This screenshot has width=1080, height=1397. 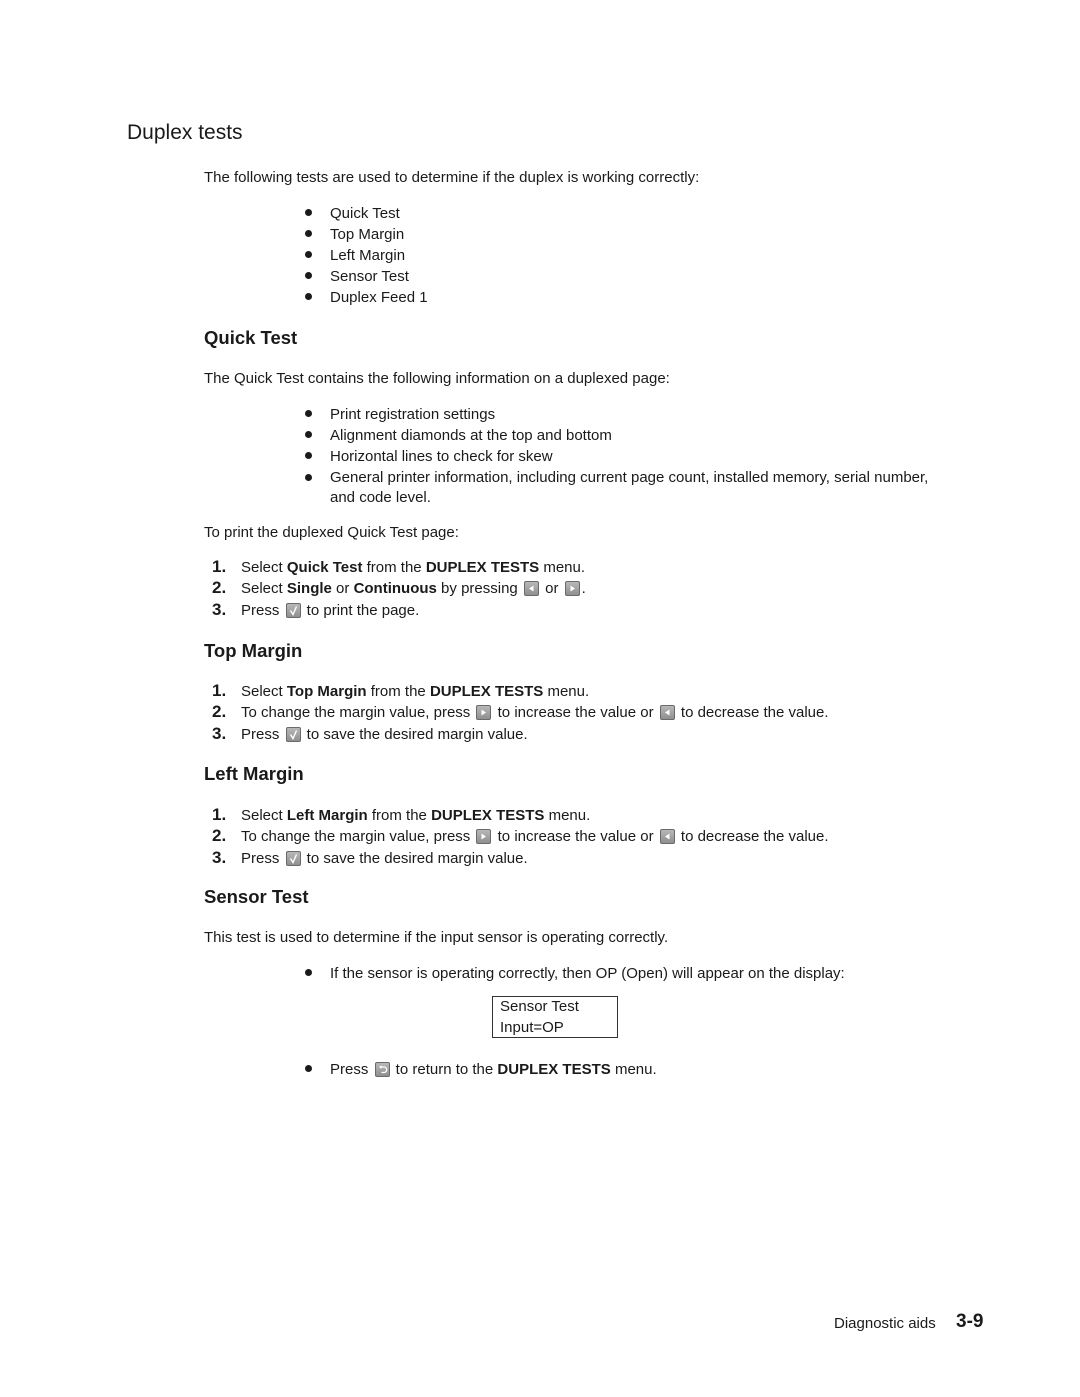 What do you see at coordinates (583, 589) in the screenshot?
I see `step-text: .` at bounding box center [583, 589].